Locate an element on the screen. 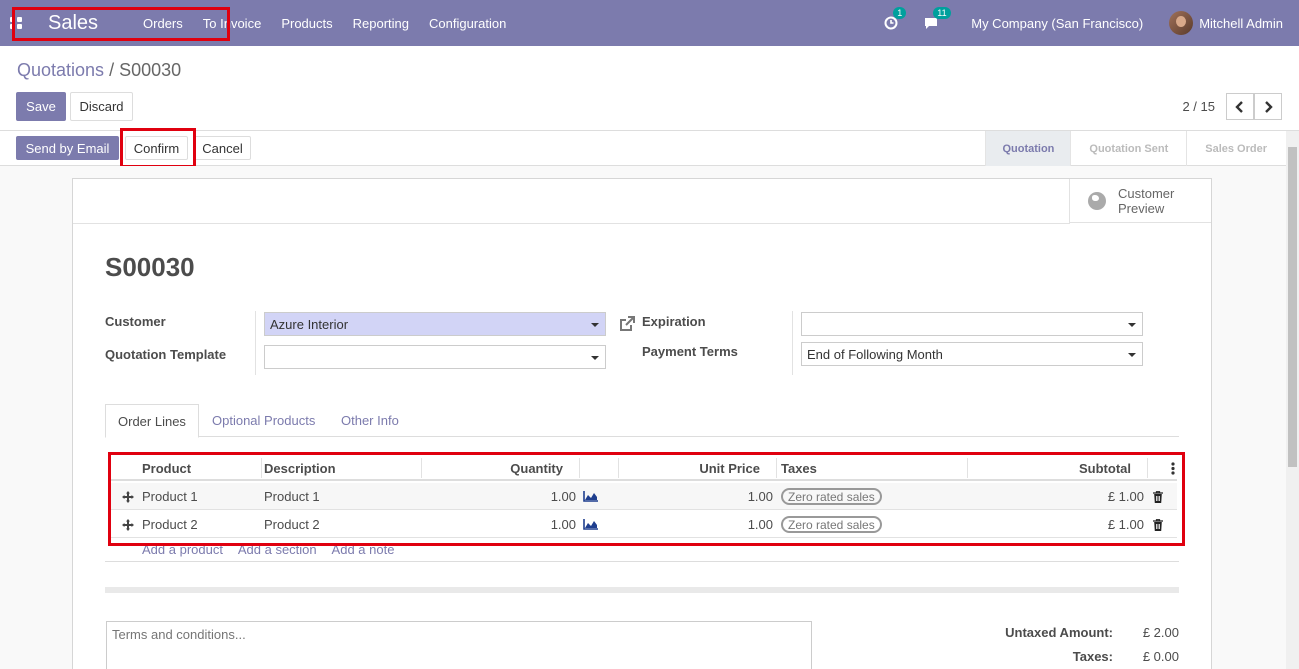 The image size is (1299, 669). stage-pipeline: Quotation Quotation Sent Sales Order is located at coordinates (1135, 148).